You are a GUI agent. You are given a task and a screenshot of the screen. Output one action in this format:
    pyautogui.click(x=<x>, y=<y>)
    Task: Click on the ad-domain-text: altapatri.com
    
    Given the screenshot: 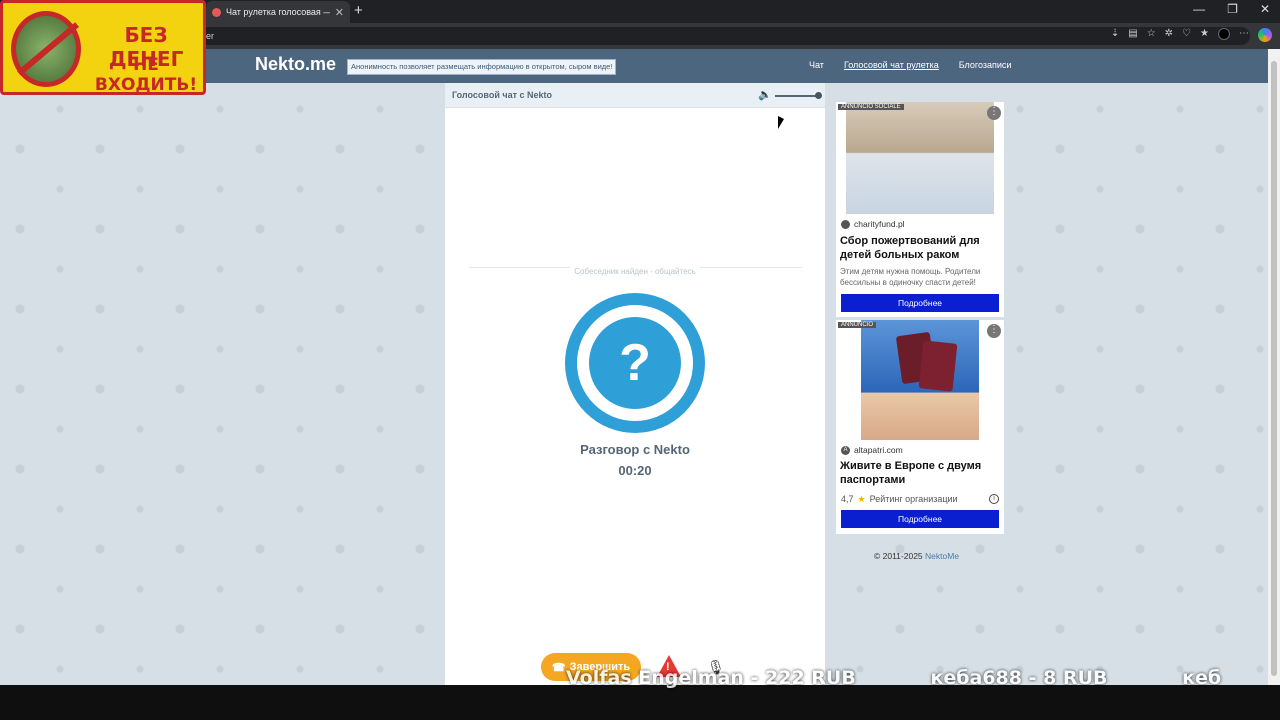 What is the action you would take?
    pyautogui.click(x=878, y=450)
    